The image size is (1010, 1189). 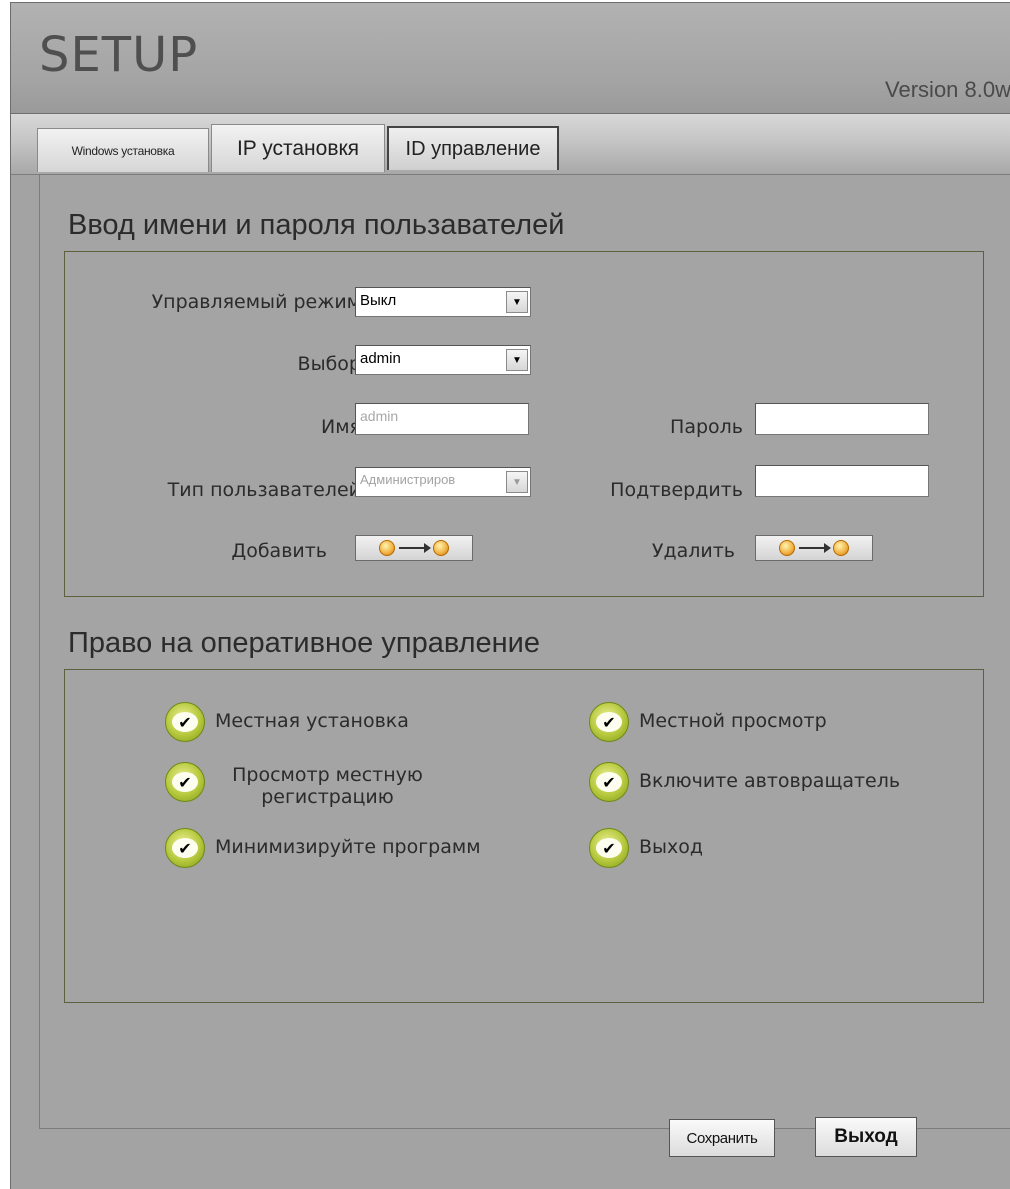 What do you see at coordinates (693, 551) in the screenshot?
I see `delete-label: Удалить` at bounding box center [693, 551].